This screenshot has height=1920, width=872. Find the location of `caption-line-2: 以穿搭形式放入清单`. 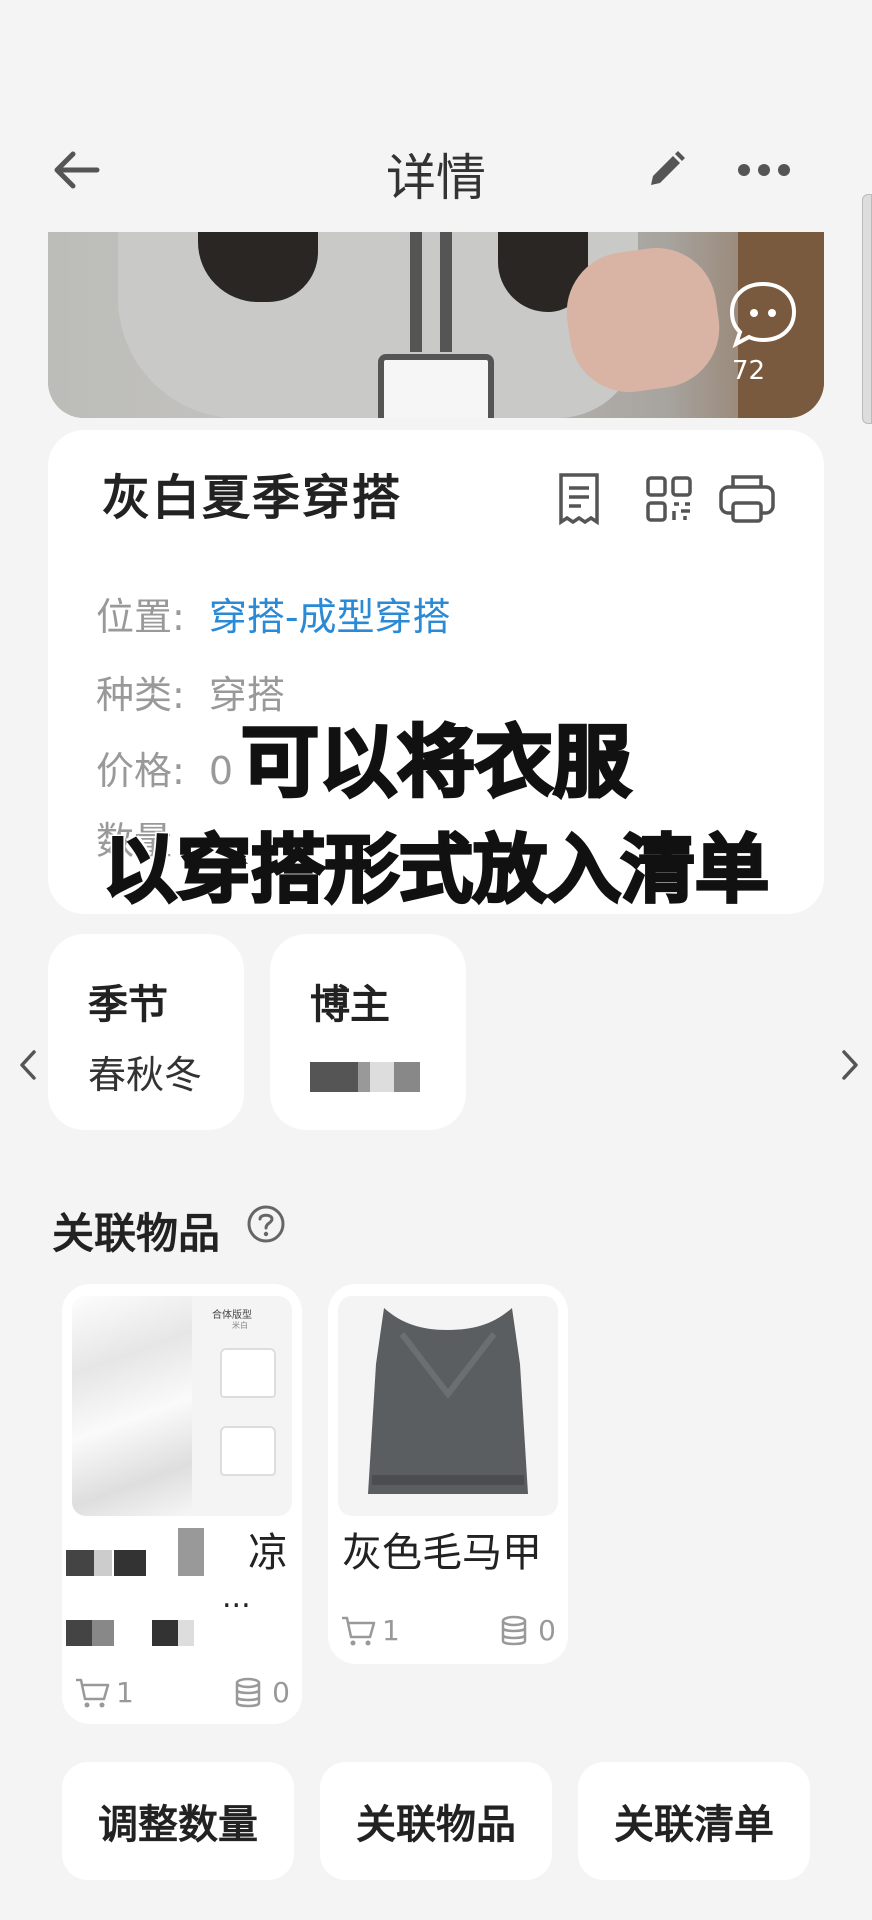

caption-line-2: 以穿搭形式放入清单 is located at coordinates (436, 870).